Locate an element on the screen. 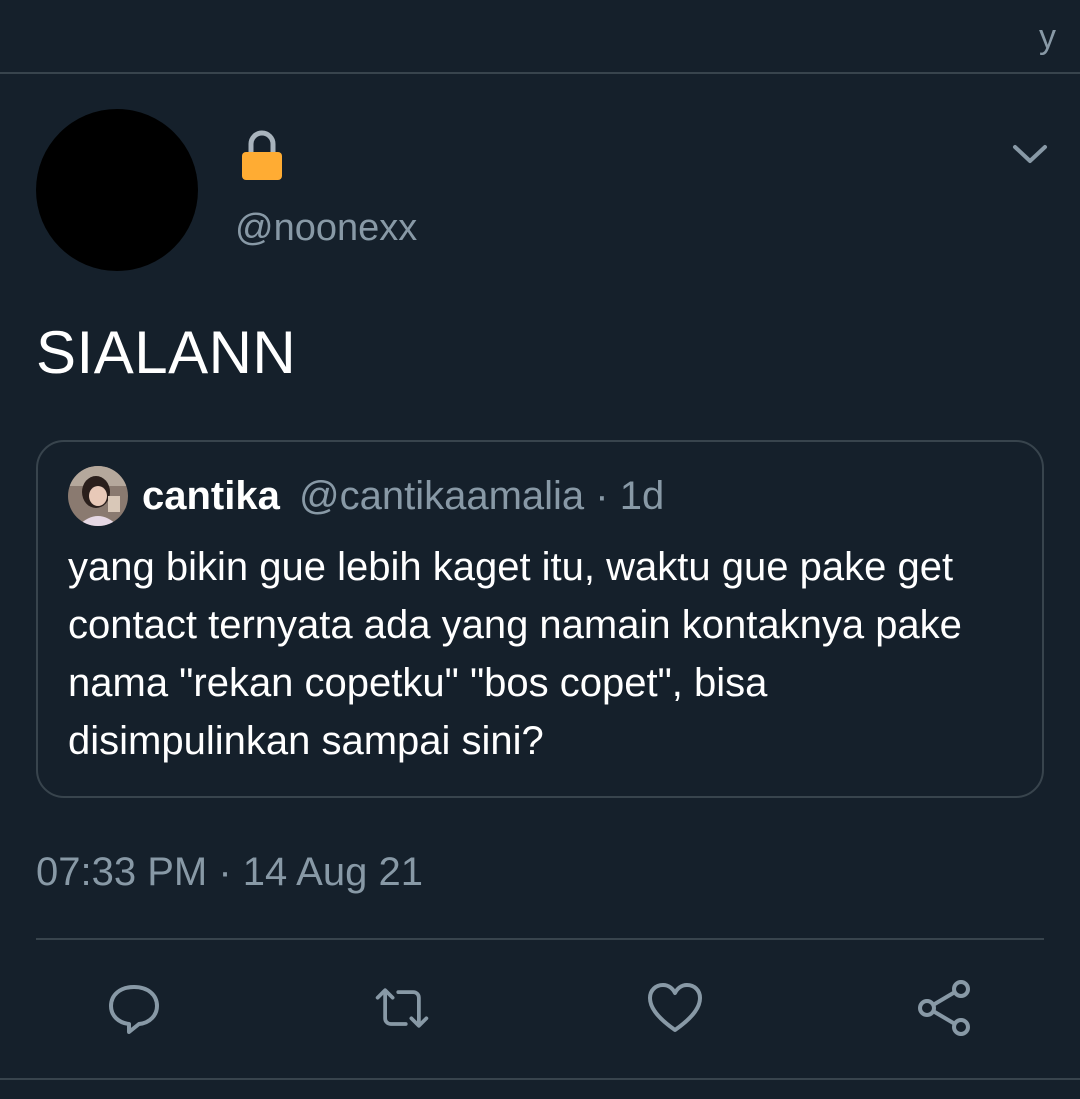  top-bar: y is located at coordinates (540, 37).